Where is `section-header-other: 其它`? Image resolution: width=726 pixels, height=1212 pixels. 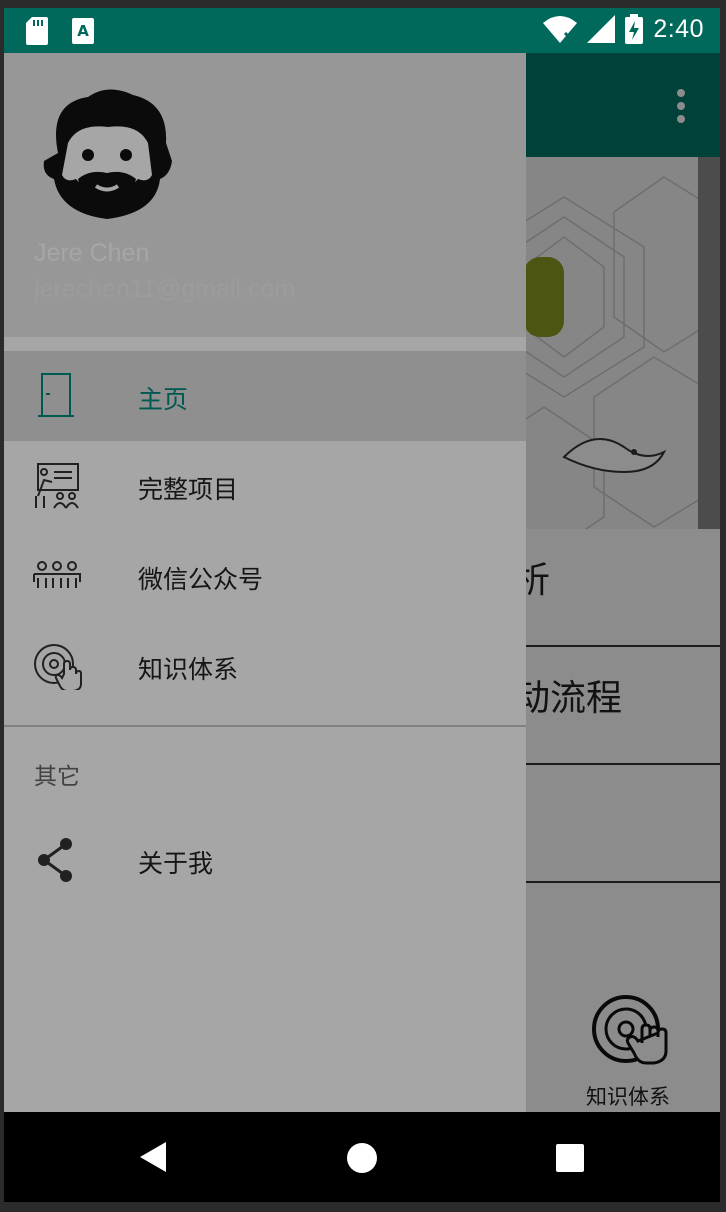
section-header-other: 其它 is located at coordinates (57, 777).